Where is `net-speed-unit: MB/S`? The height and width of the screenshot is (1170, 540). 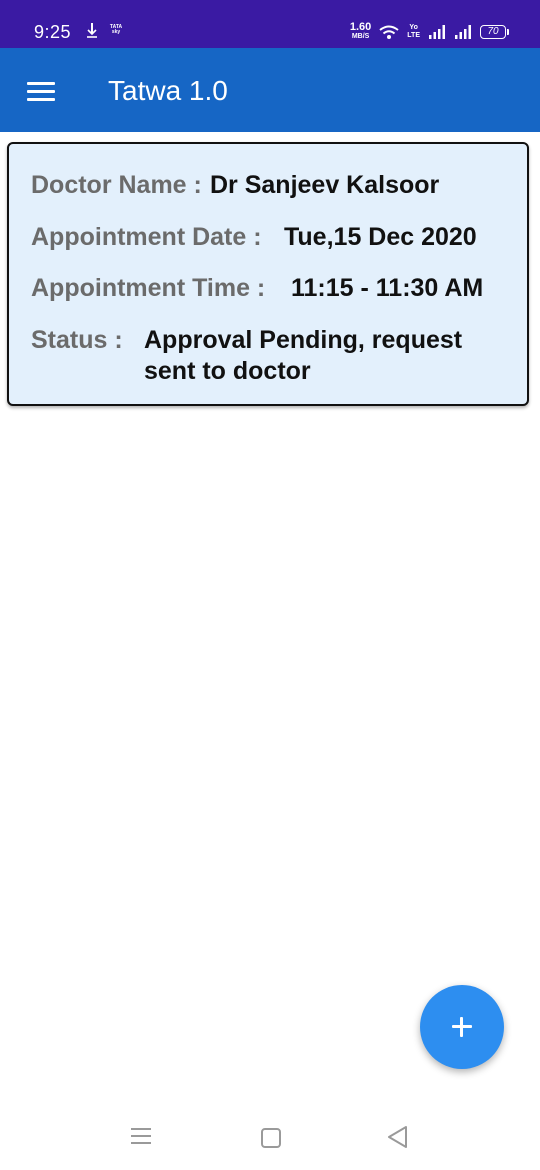 net-speed-unit: MB/S is located at coordinates (360, 36).